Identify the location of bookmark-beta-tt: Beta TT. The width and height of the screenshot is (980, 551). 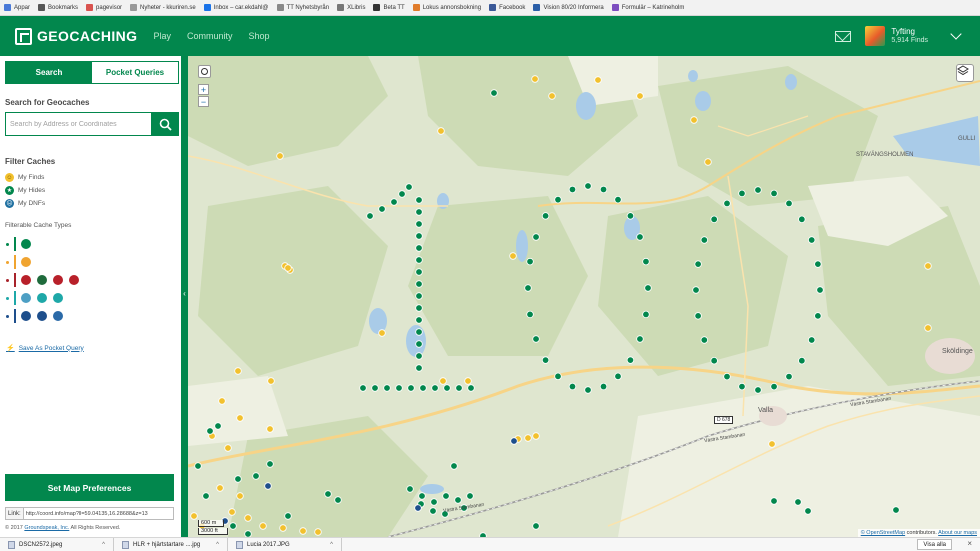
(389, 7).